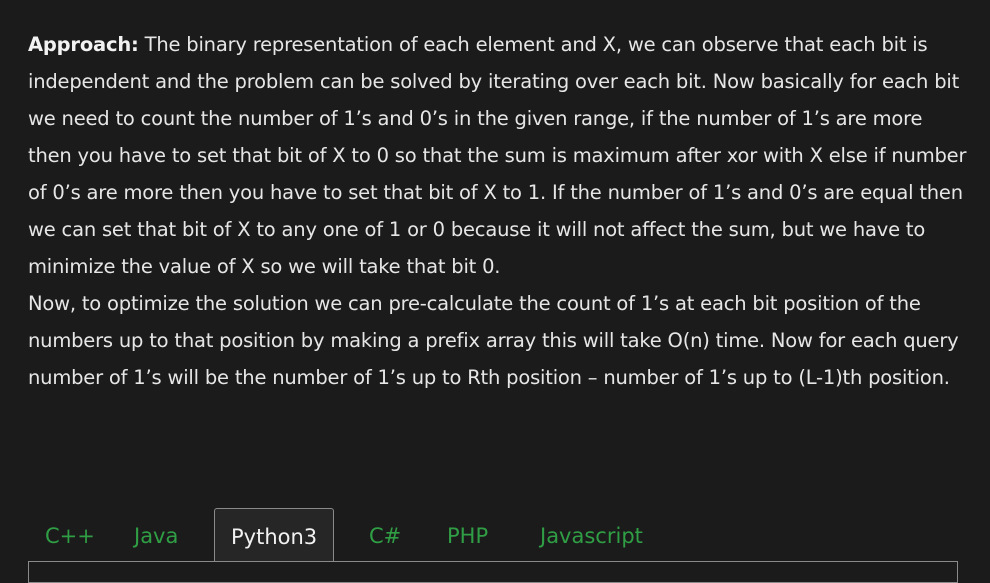  Describe the element at coordinates (591, 535) in the screenshot. I see `tab-javascript: Javascript` at that location.